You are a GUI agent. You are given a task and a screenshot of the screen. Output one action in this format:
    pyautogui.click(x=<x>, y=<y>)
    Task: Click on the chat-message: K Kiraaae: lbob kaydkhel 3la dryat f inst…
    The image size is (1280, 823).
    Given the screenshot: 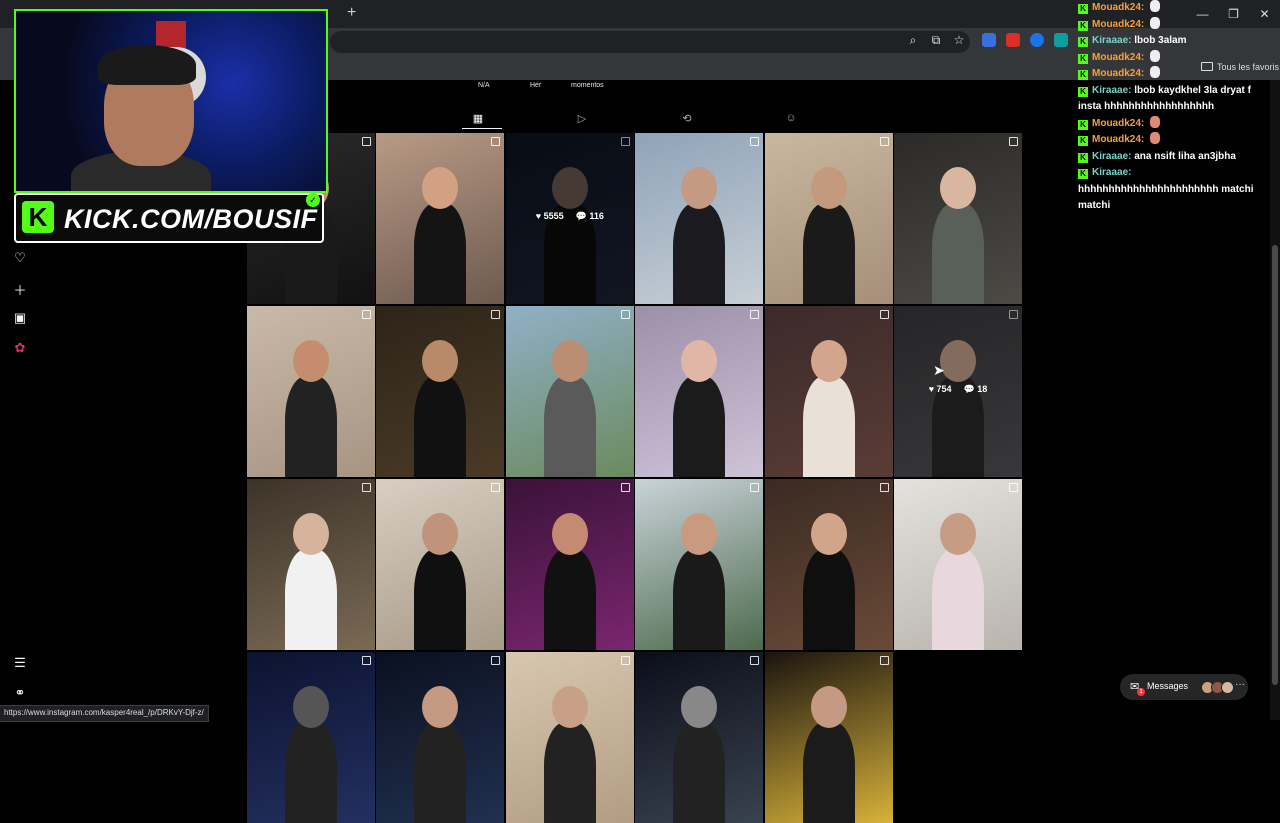 What is the action you would take?
    pyautogui.click(x=1173, y=99)
    